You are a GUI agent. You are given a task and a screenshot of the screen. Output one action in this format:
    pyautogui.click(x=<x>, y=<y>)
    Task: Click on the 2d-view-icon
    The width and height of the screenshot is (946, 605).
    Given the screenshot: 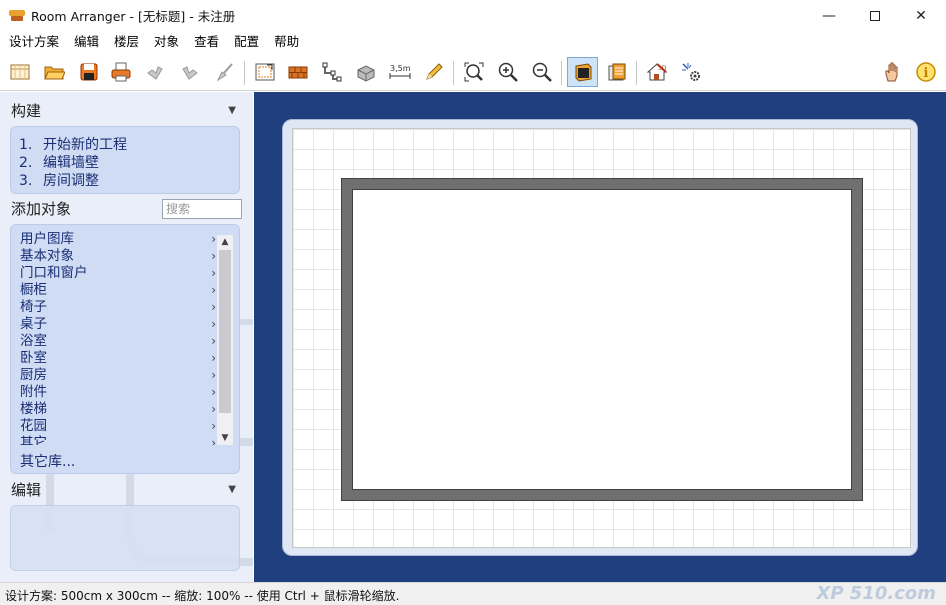 What is the action you would take?
    pyautogui.click(x=582, y=72)
    